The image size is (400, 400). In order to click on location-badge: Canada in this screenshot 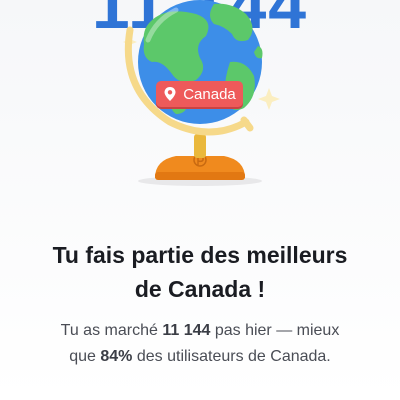, I will do `click(199, 94)`.